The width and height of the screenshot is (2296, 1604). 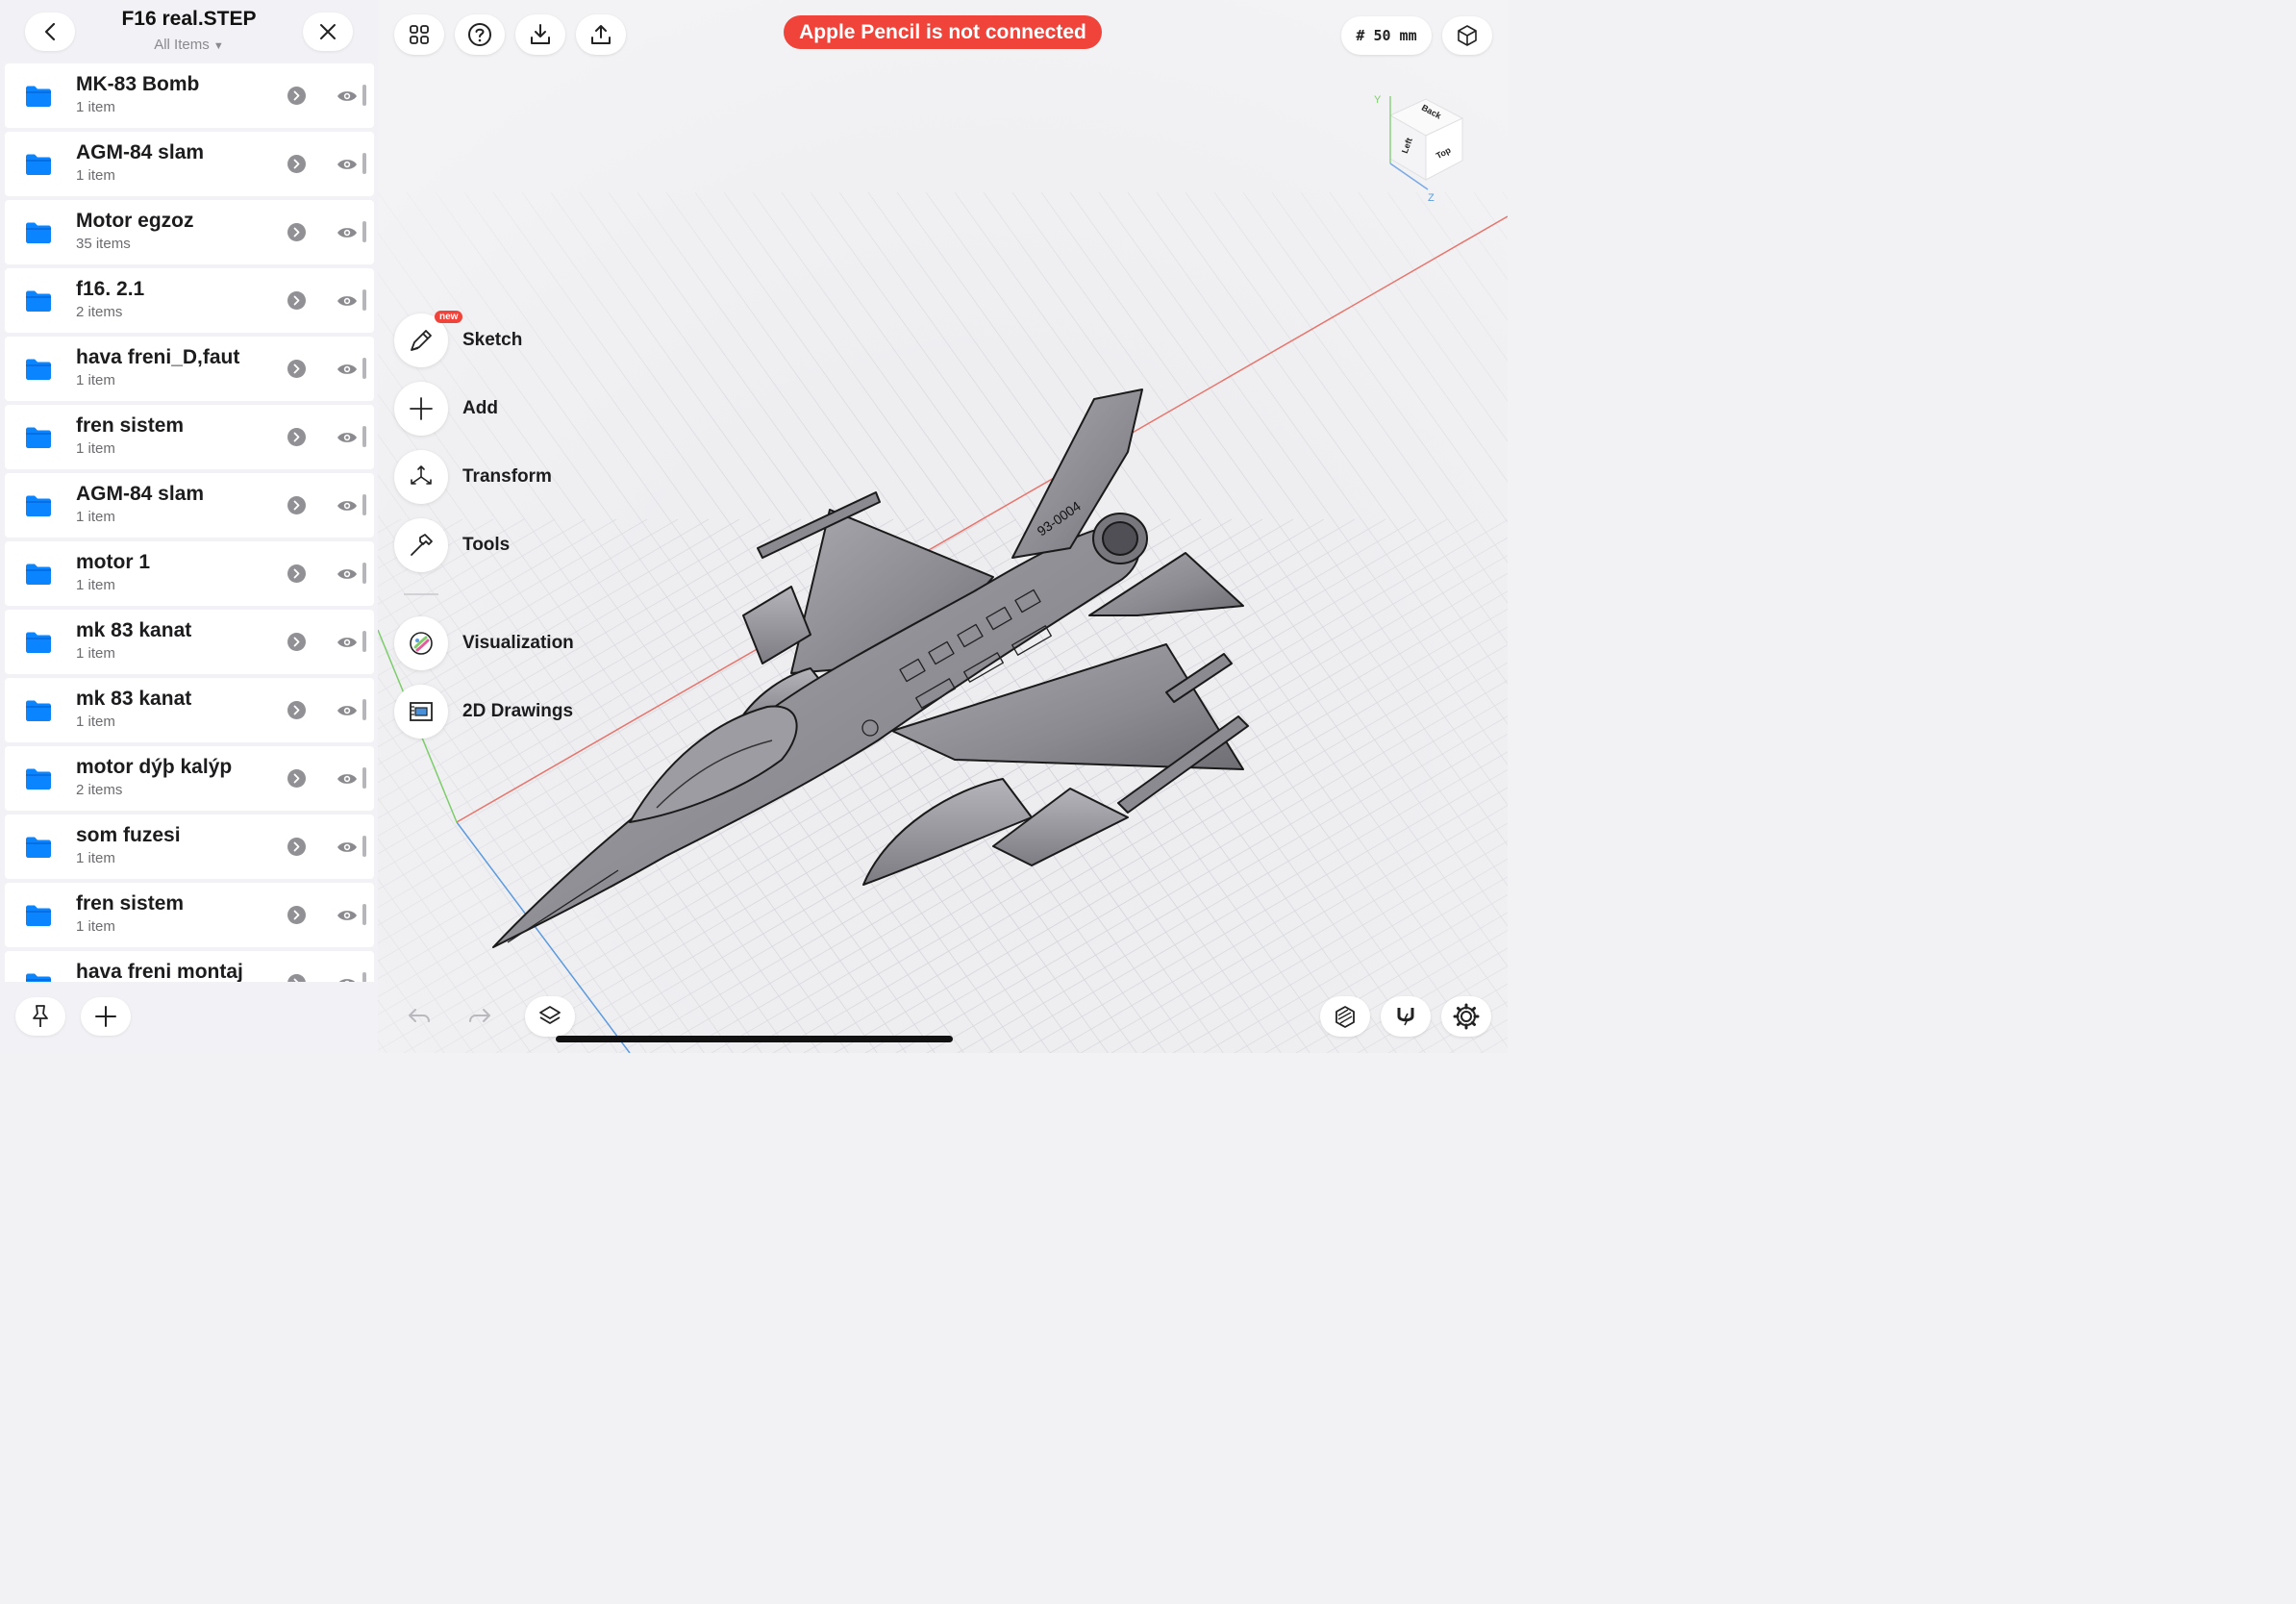 I want to click on view-cube-icon, so click(x=1467, y=35).